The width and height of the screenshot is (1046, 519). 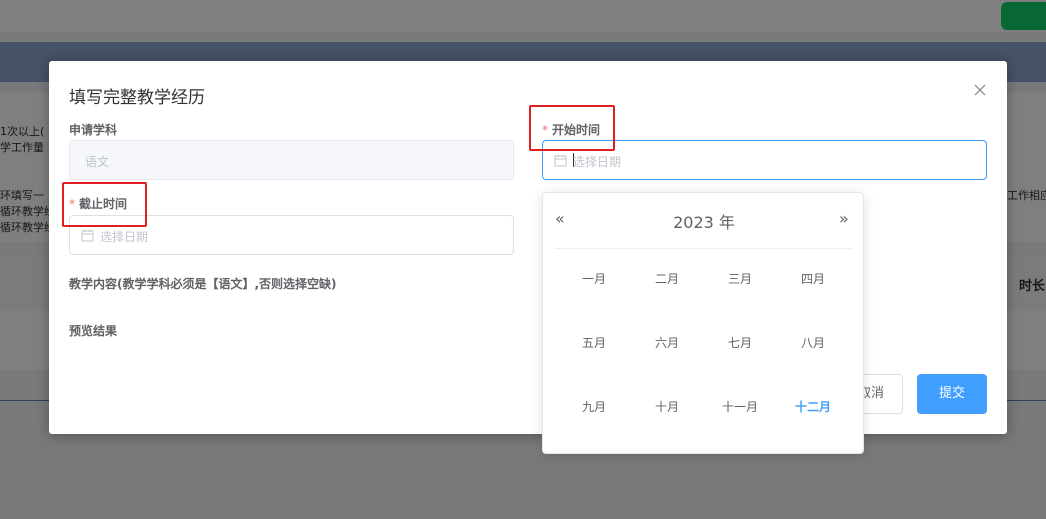 What do you see at coordinates (740, 343) in the screenshot?
I see `month-cell: 七月` at bounding box center [740, 343].